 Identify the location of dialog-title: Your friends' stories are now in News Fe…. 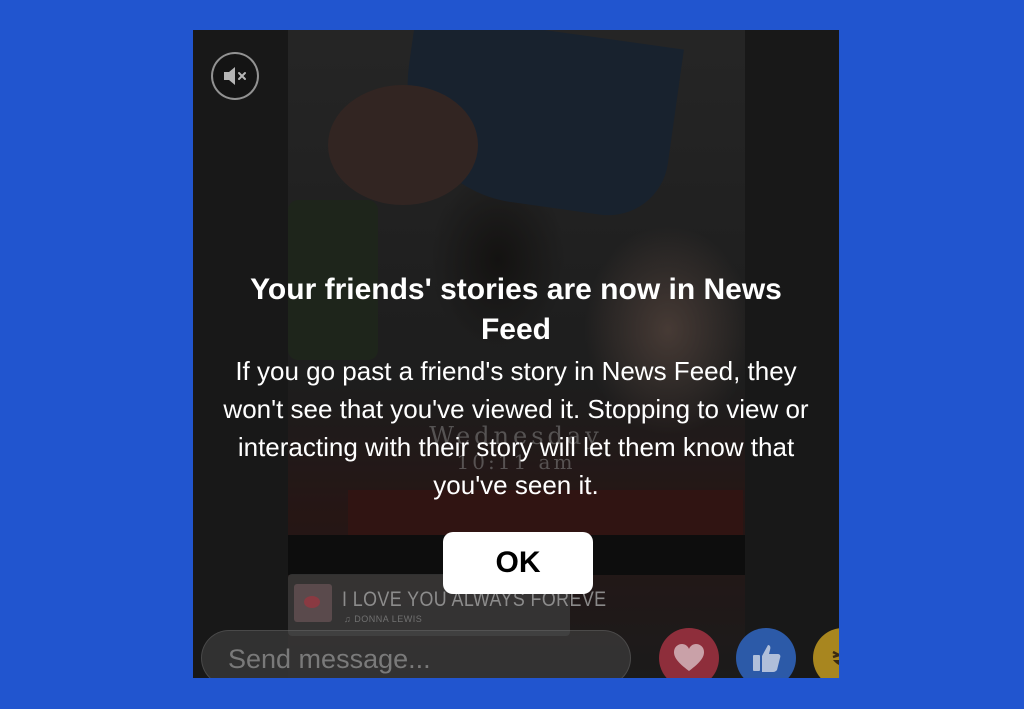
(516, 309).